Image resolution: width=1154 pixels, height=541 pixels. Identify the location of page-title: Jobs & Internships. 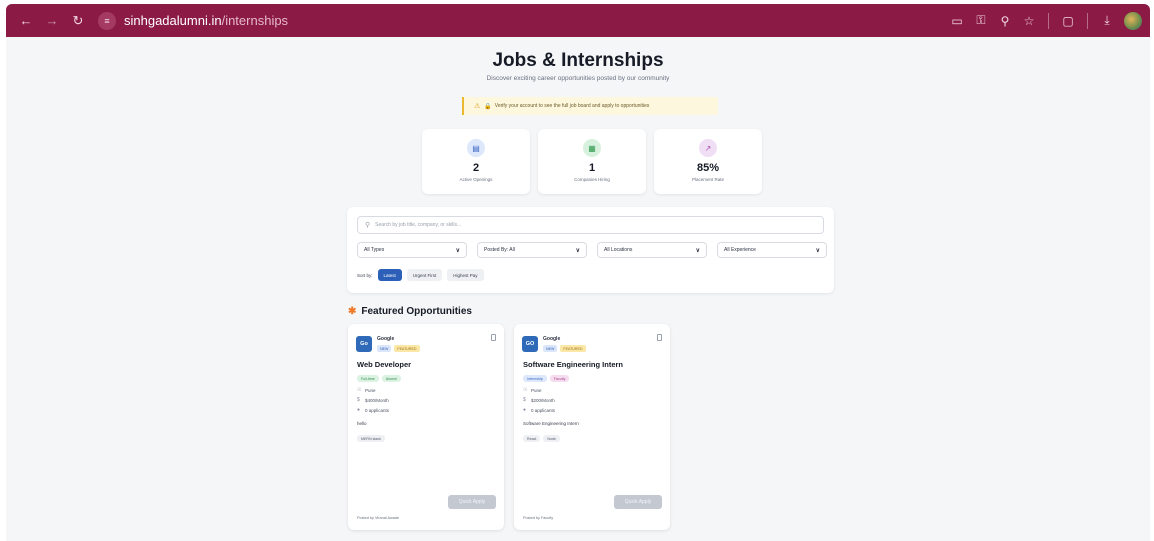
(578, 60).